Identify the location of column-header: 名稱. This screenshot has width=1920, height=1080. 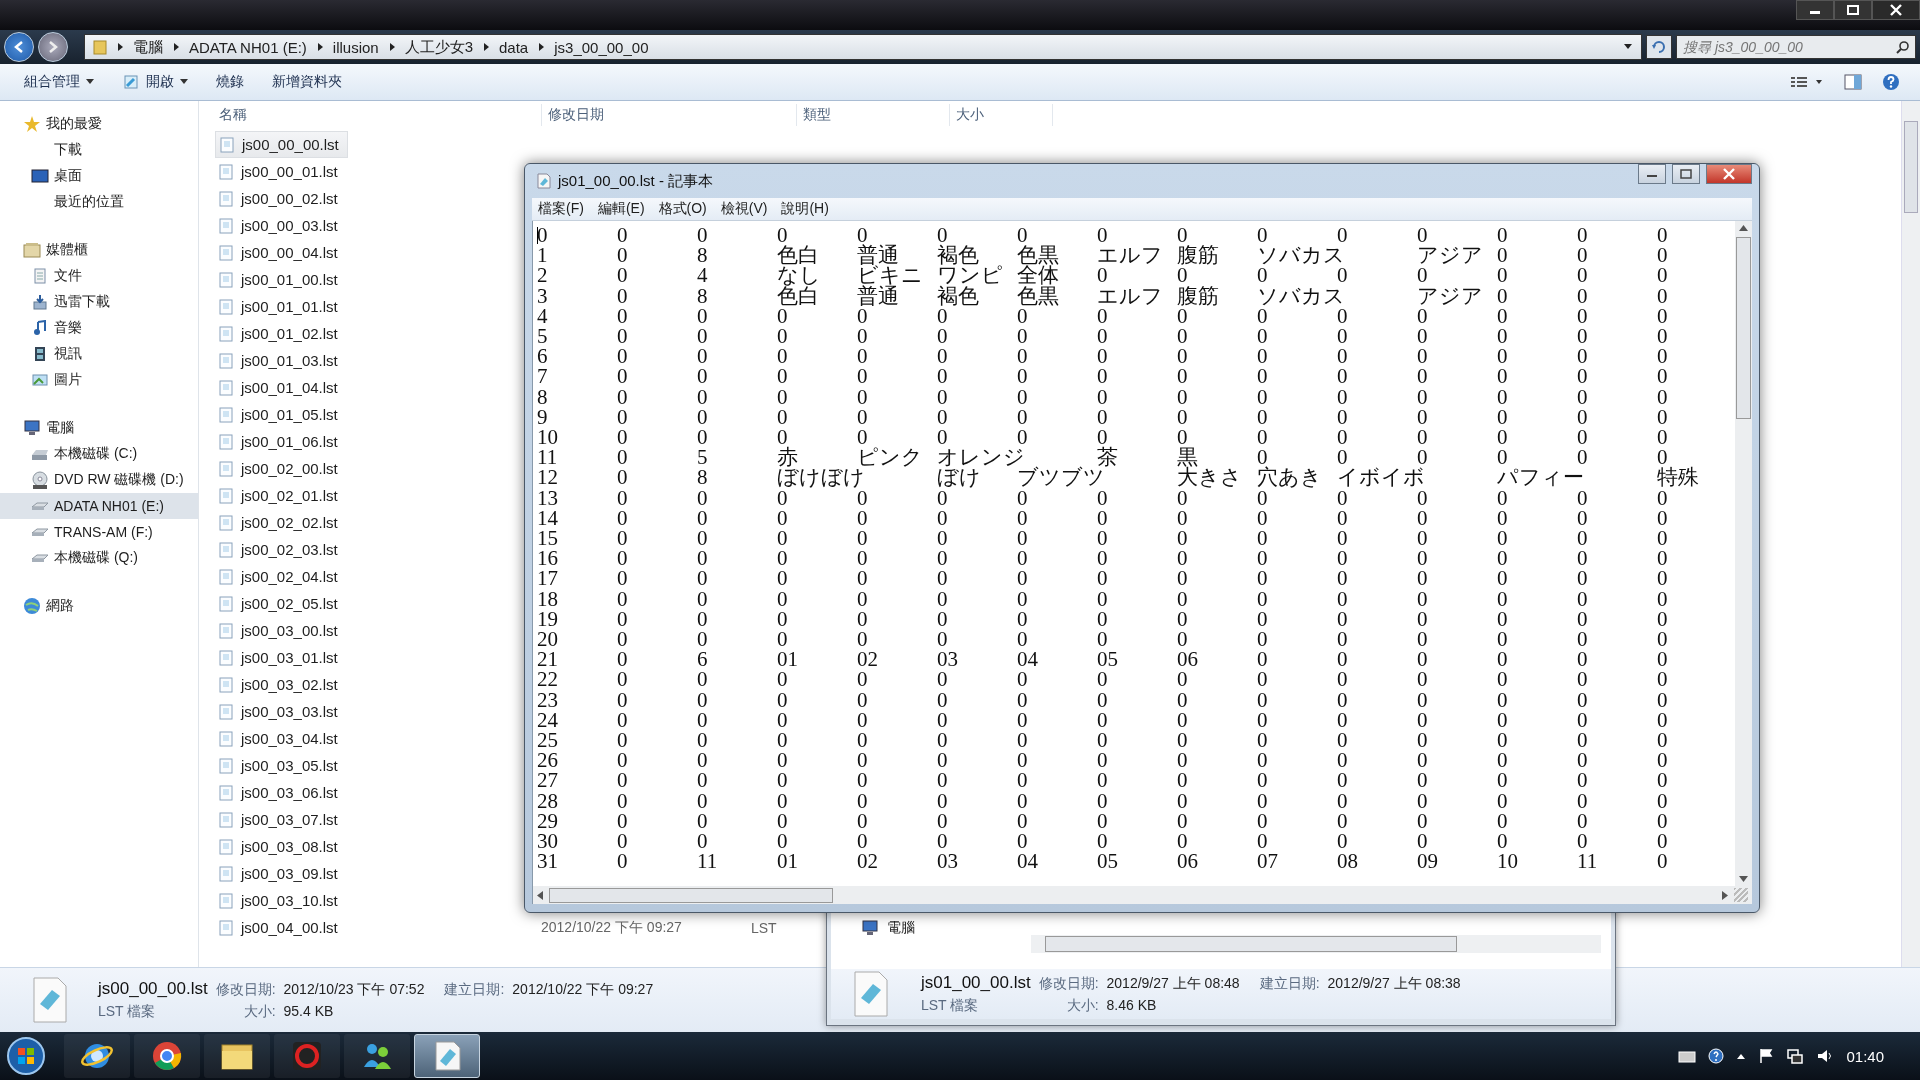
(370, 115).